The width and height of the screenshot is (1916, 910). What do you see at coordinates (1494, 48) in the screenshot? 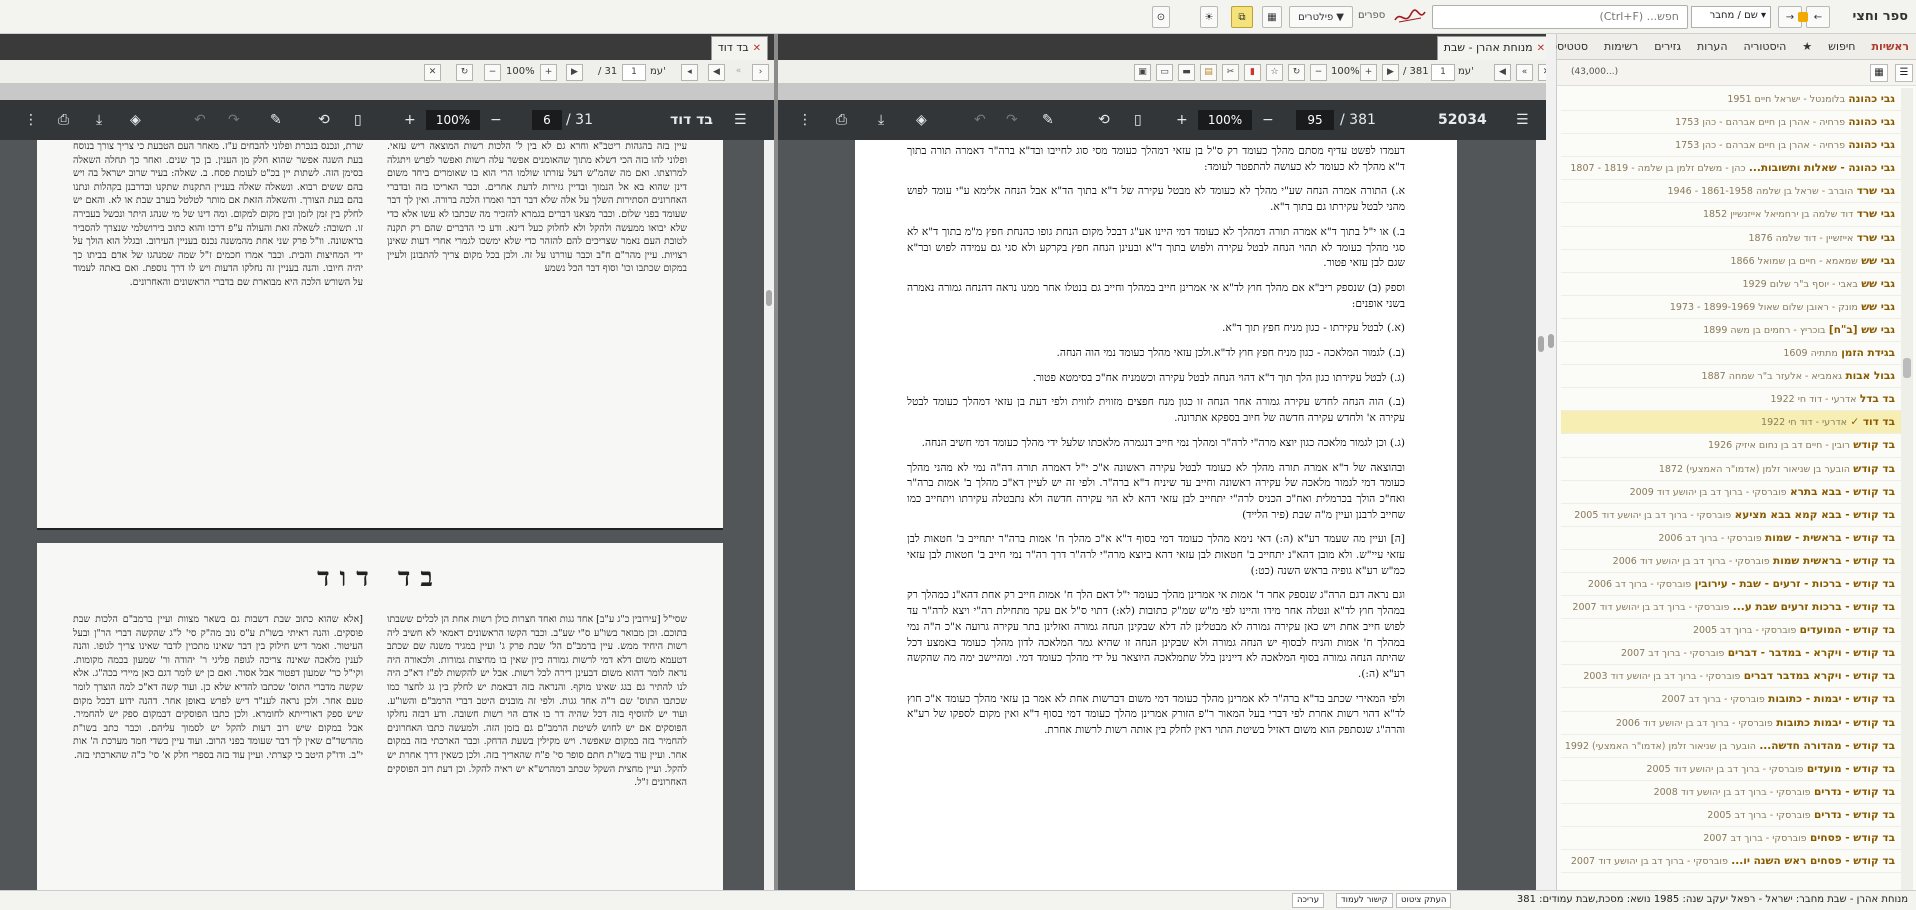
I see `tab-menuchat-aharon: ✕ מנוחת אהרן - שבת` at bounding box center [1494, 48].